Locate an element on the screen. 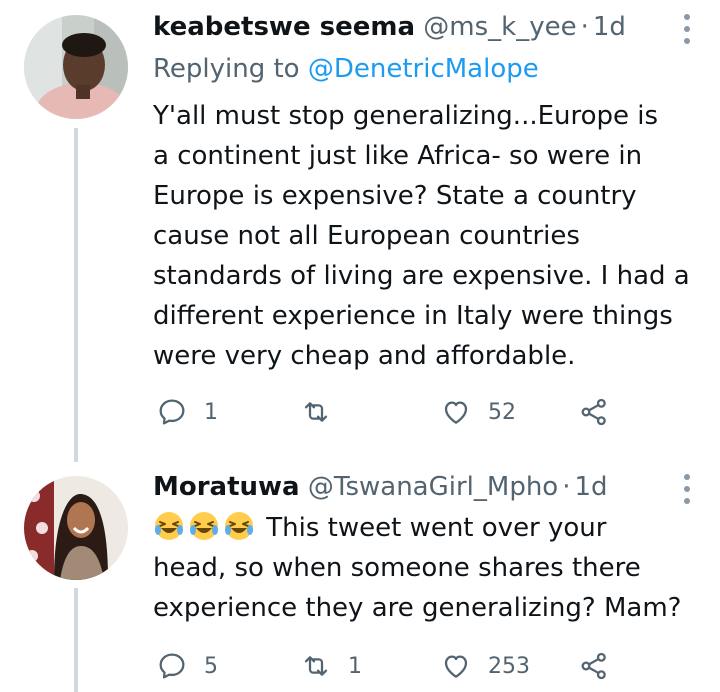 The height and width of the screenshot is (692, 720). reply-count: 1 is located at coordinates (211, 412).